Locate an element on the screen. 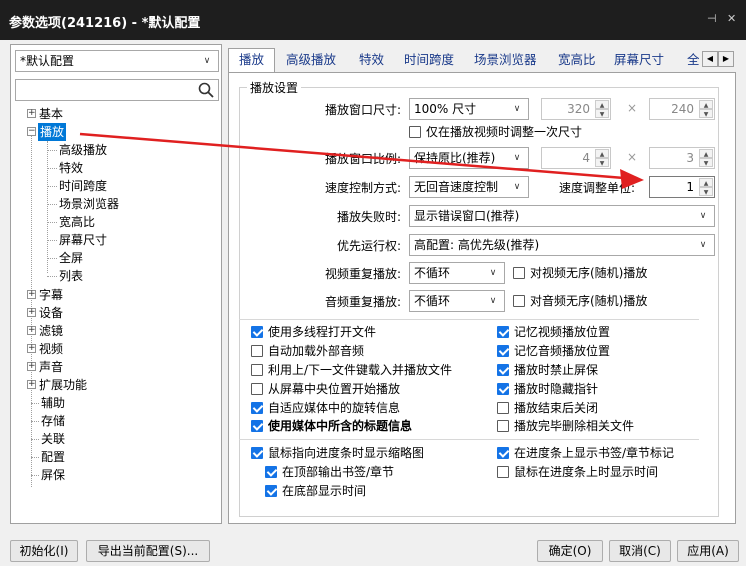 The image size is (746, 566). tree-item-subtitle: 字幕 is located at coordinates (51, 295).